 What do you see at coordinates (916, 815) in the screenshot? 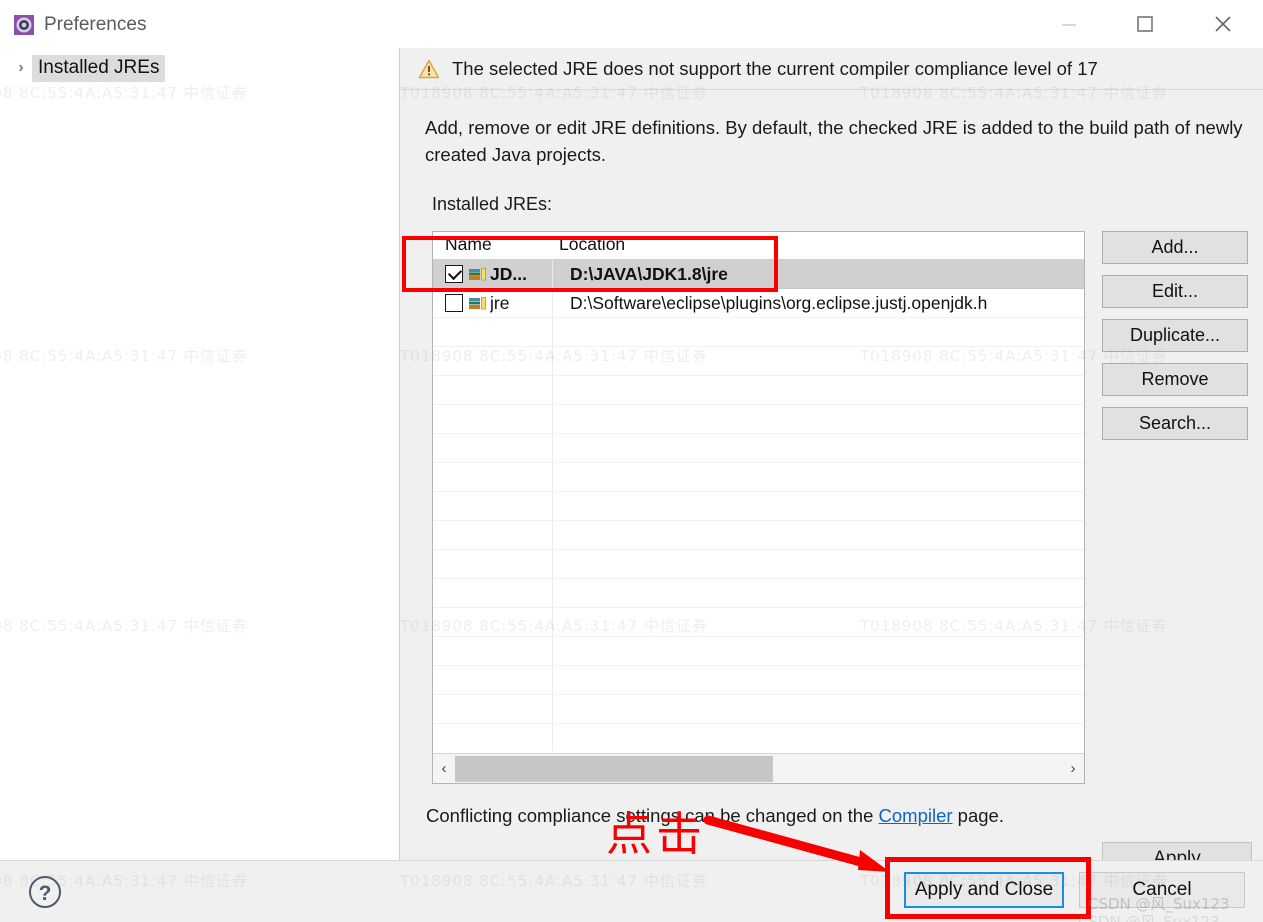
I see `compiler-link: Compiler` at bounding box center [916, 815].